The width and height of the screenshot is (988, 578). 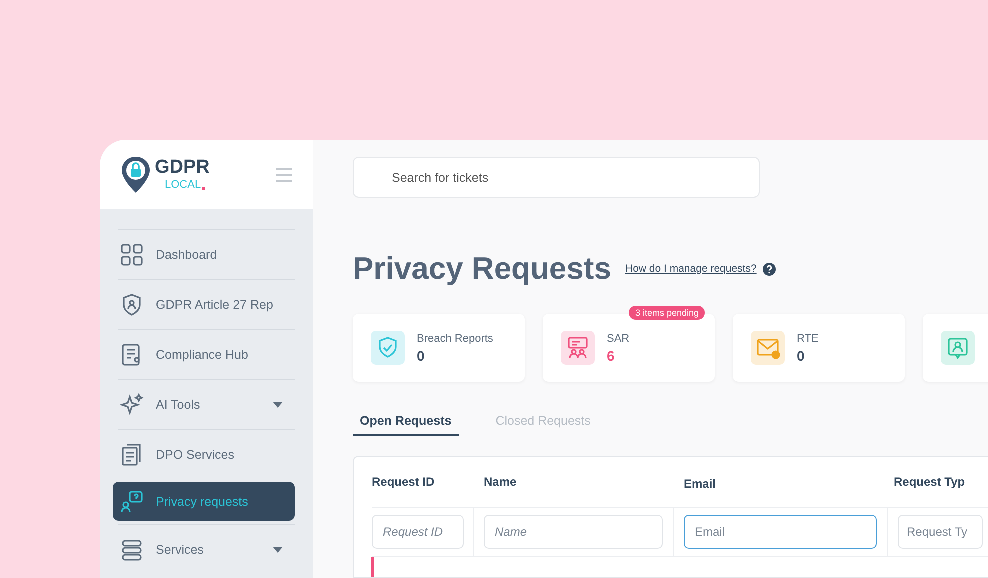 What do you see at coordinates (819, 348) in the screenshot?
I see `stat-card: RTE 0` at bounding box center [819, 348].